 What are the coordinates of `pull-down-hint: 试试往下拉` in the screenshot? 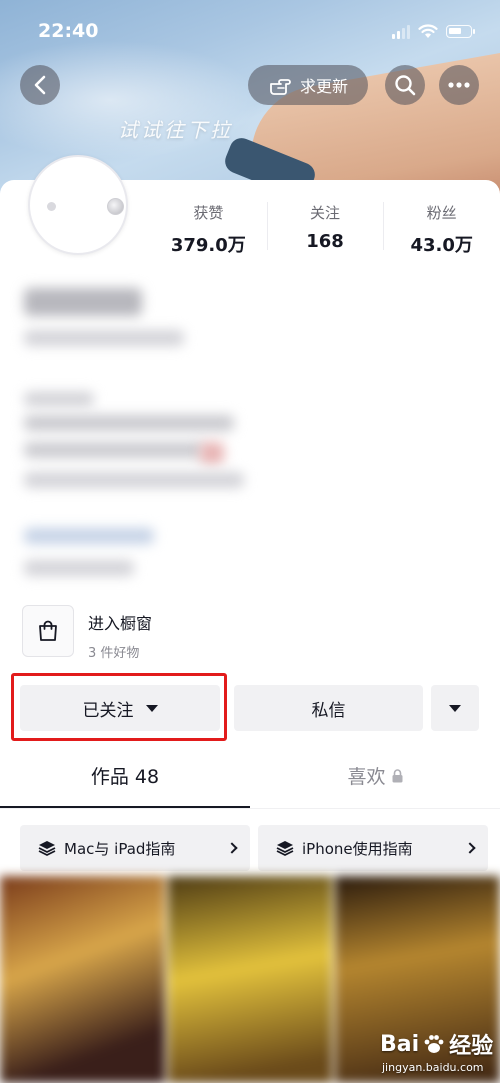 It's located at (175, 130).